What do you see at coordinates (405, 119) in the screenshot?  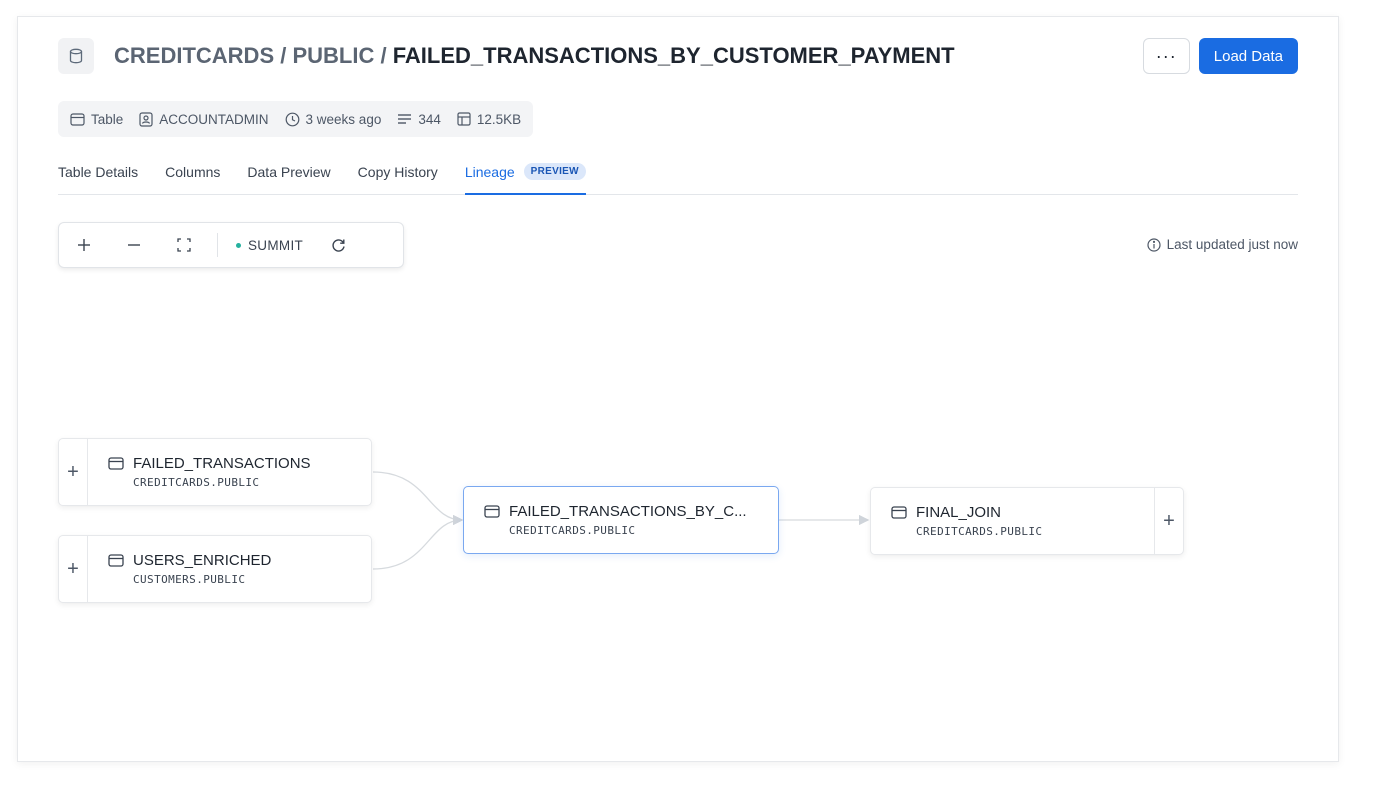 I see `rows-icon` at bounding box center [405, 119].